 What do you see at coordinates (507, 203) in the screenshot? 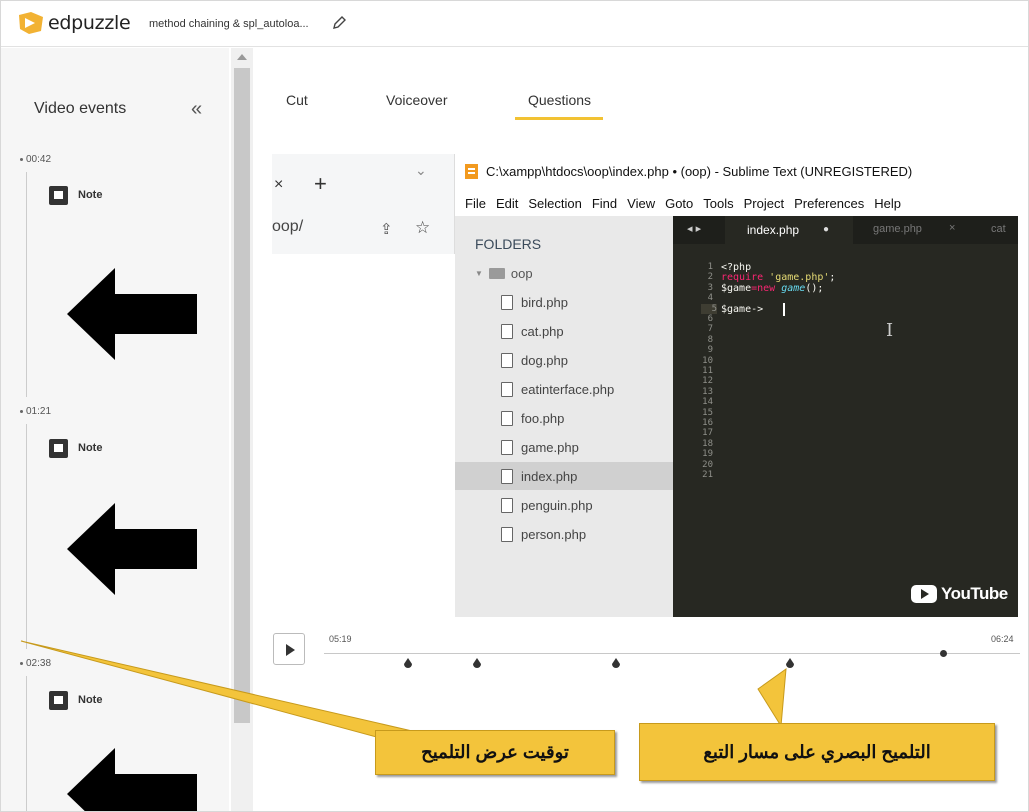
I see `menu-edit: Edit` at bounding box center [507, 203].